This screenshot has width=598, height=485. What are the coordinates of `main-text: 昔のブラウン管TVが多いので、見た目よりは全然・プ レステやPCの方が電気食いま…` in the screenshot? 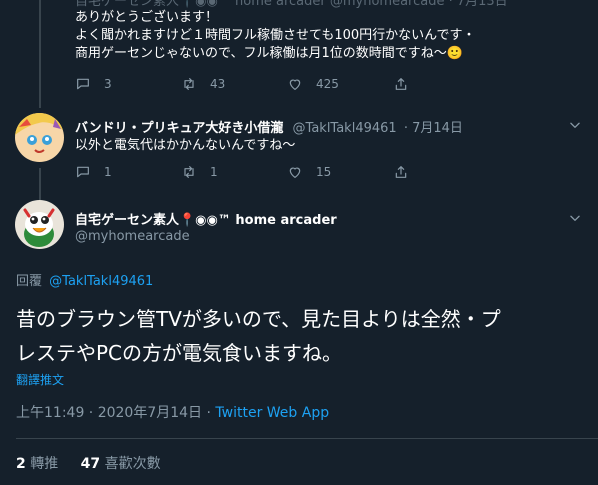 It's located at (258, 336).